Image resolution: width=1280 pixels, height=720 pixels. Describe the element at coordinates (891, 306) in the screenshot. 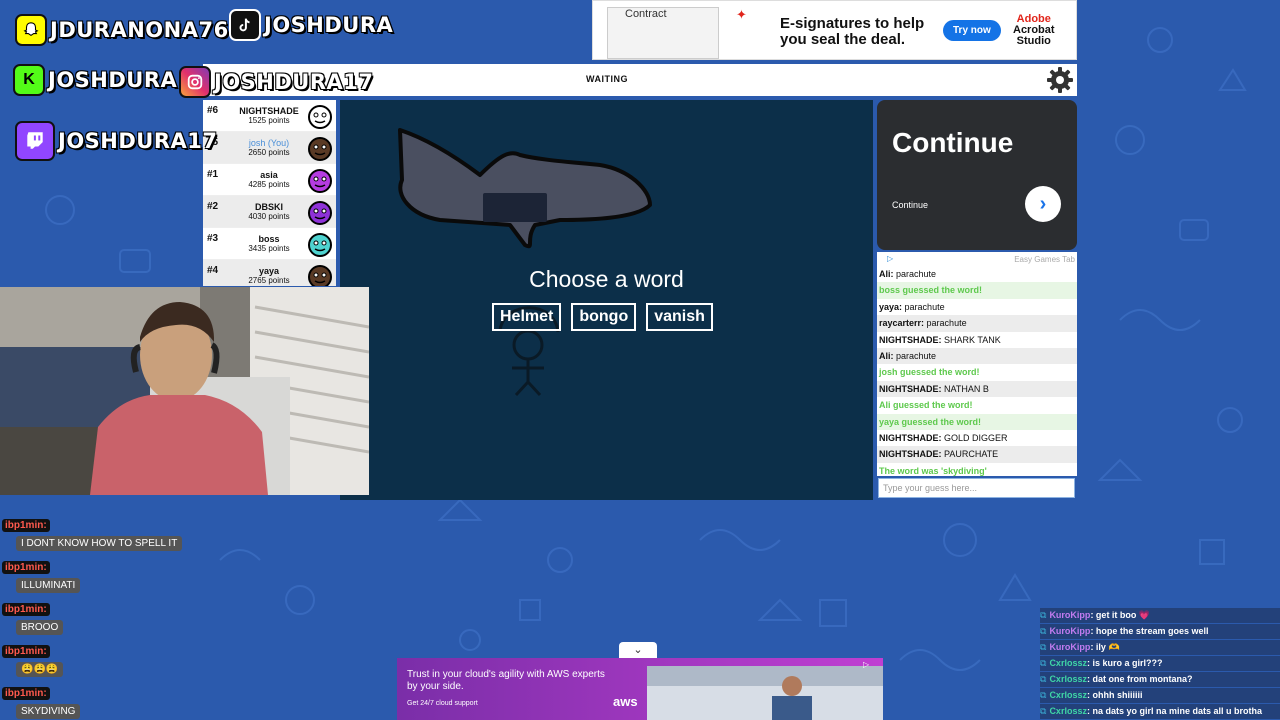

I see `chat-username: yaya:` at that location.